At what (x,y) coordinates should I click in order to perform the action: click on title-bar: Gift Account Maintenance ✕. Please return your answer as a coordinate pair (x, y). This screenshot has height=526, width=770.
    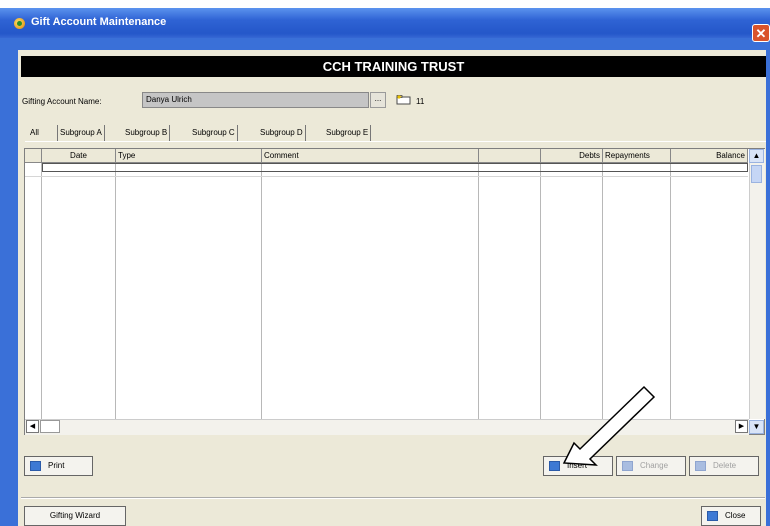
    Looking at the image, I should click on (385, 25).